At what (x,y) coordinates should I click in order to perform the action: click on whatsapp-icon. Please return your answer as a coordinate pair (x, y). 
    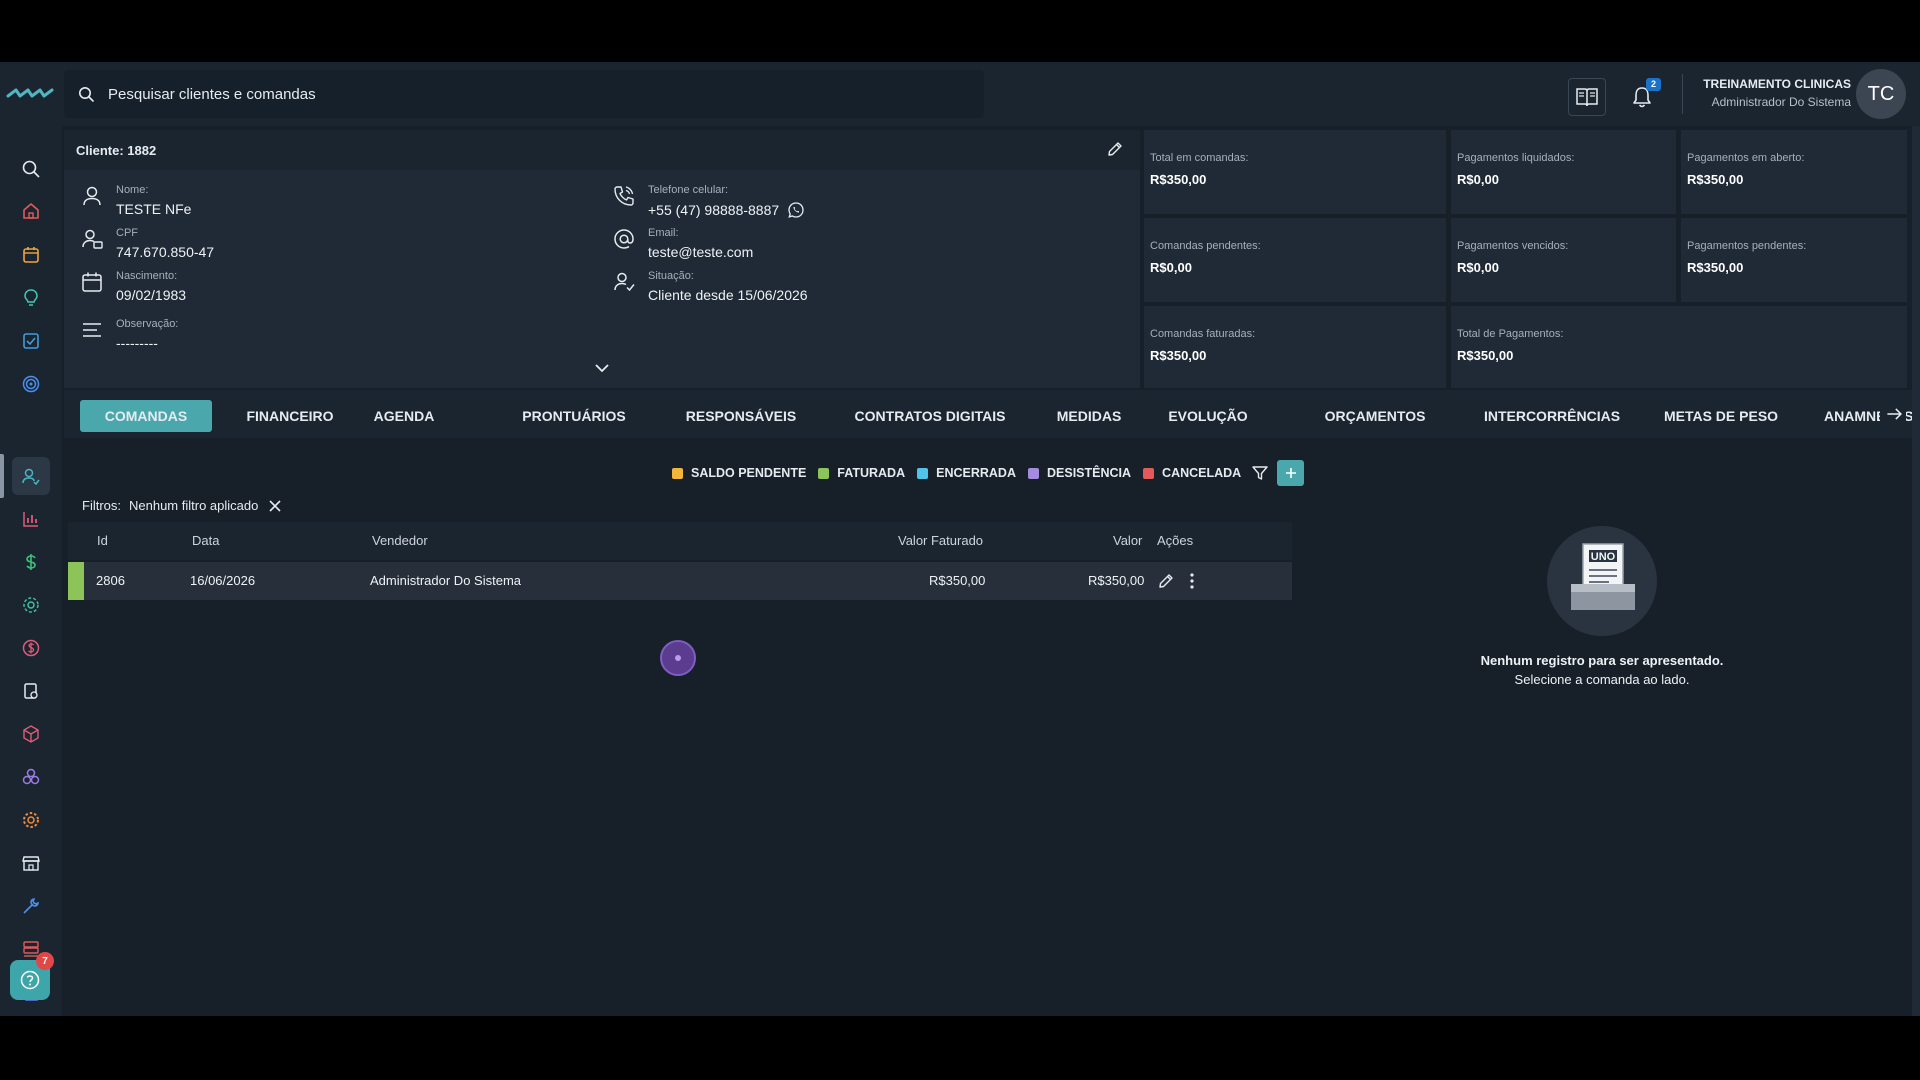
    Looking at the image, I should click on (796, 210).